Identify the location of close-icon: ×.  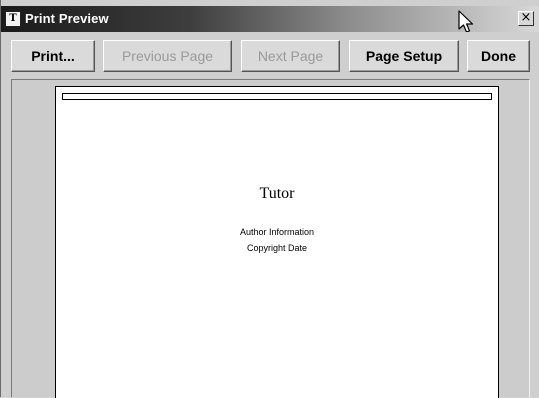
(526, 17).